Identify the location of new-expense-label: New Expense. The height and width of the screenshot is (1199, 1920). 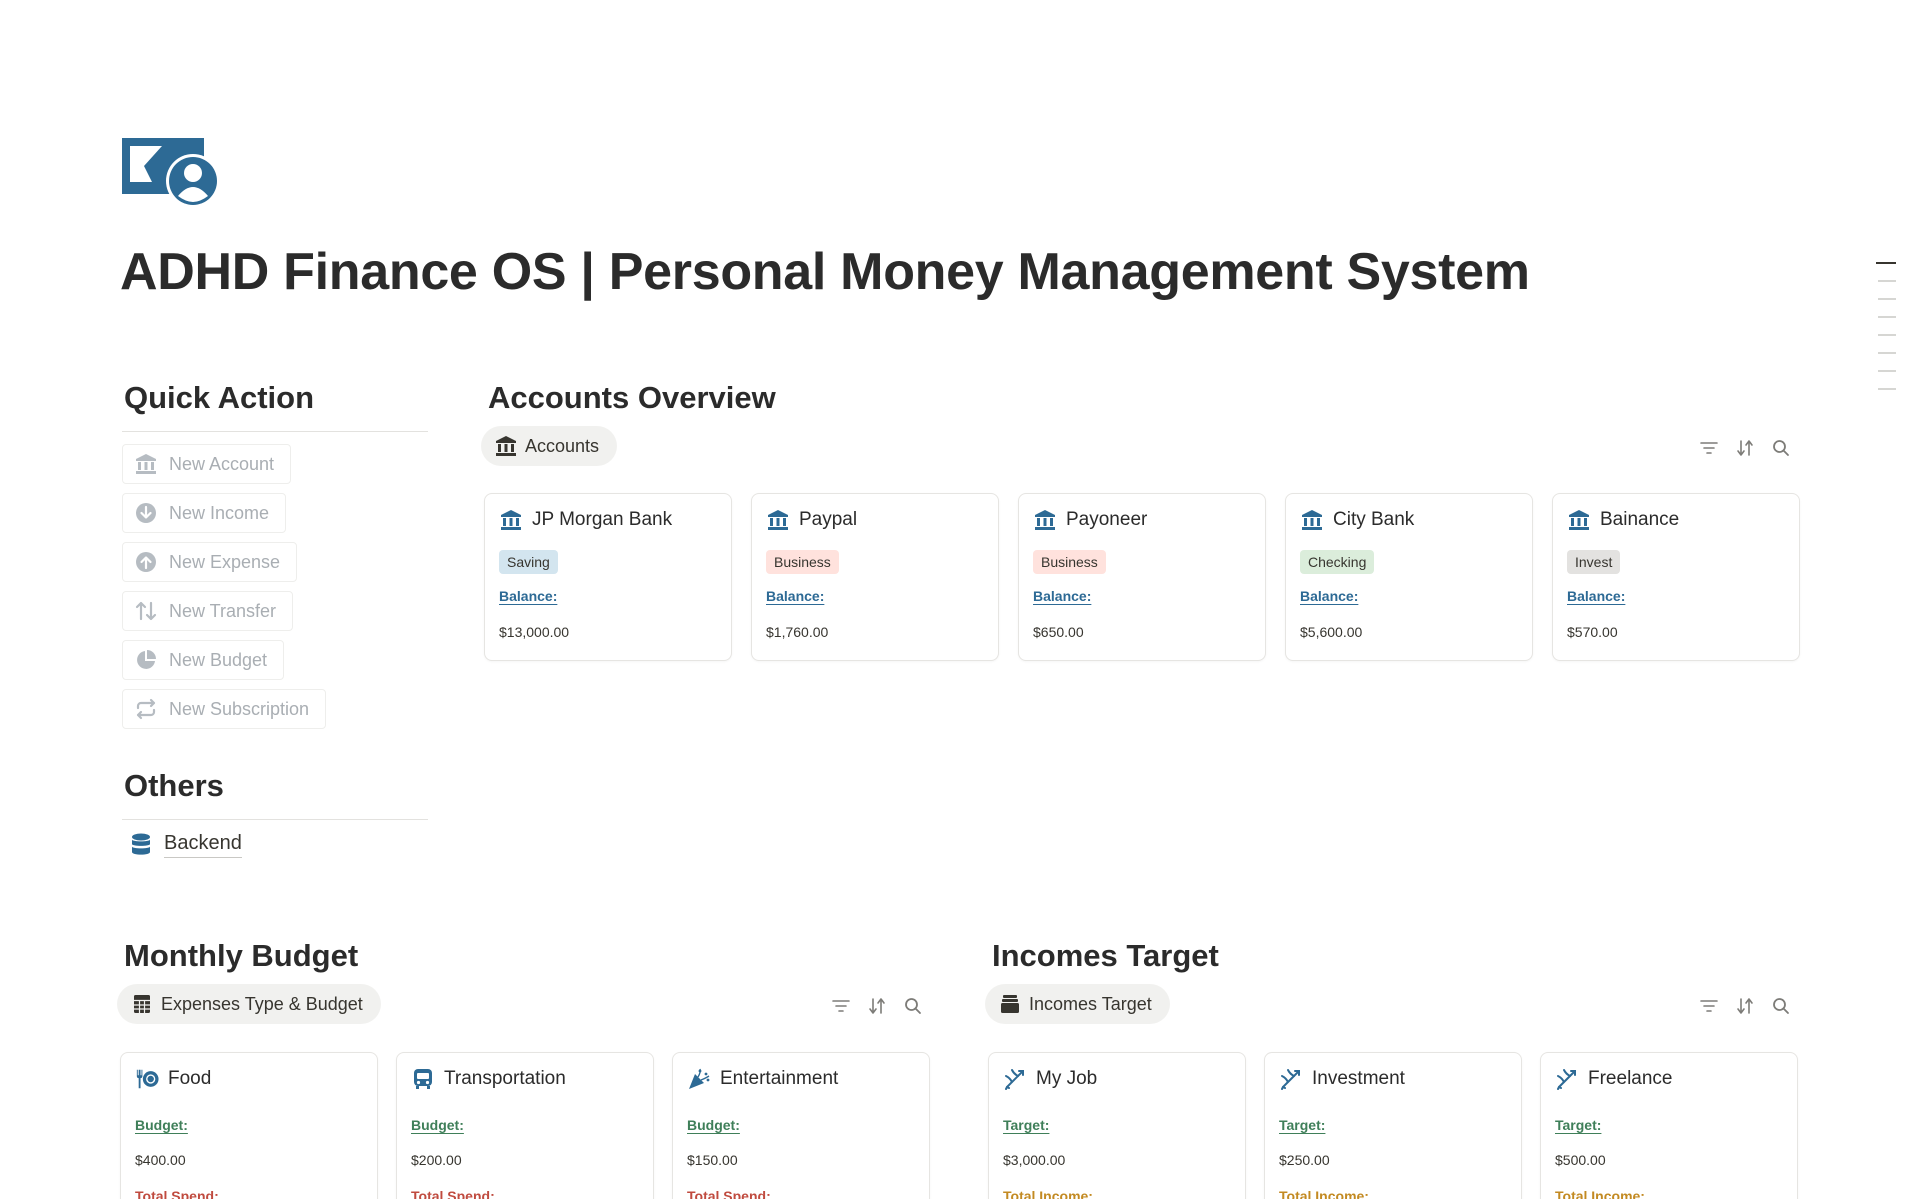
(225, 561).